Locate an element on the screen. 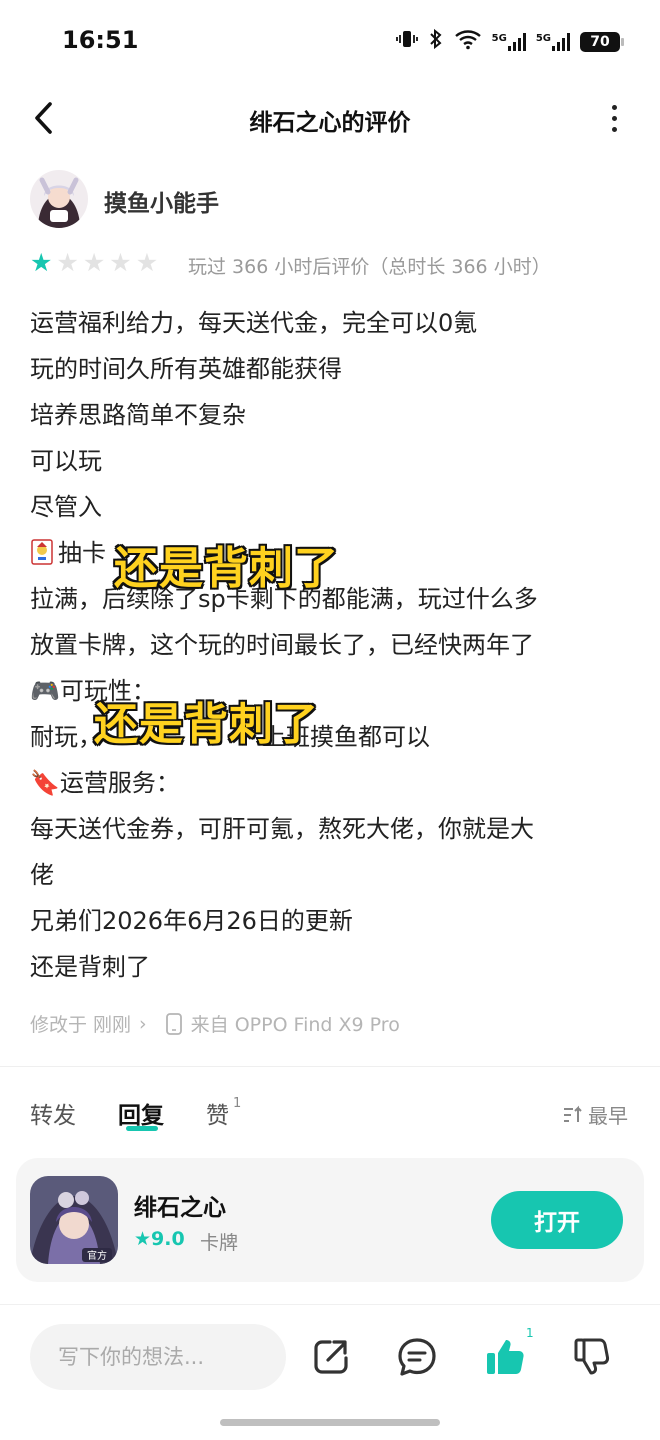 This screenshot has width=660, height=1440. comment-input is located at coordinates (158, 1357).